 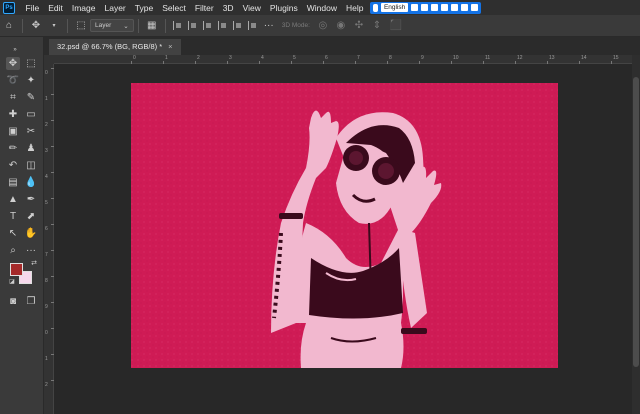 I want to click on photoshop-logo-icon: Ps, so click(x=9, y=7).